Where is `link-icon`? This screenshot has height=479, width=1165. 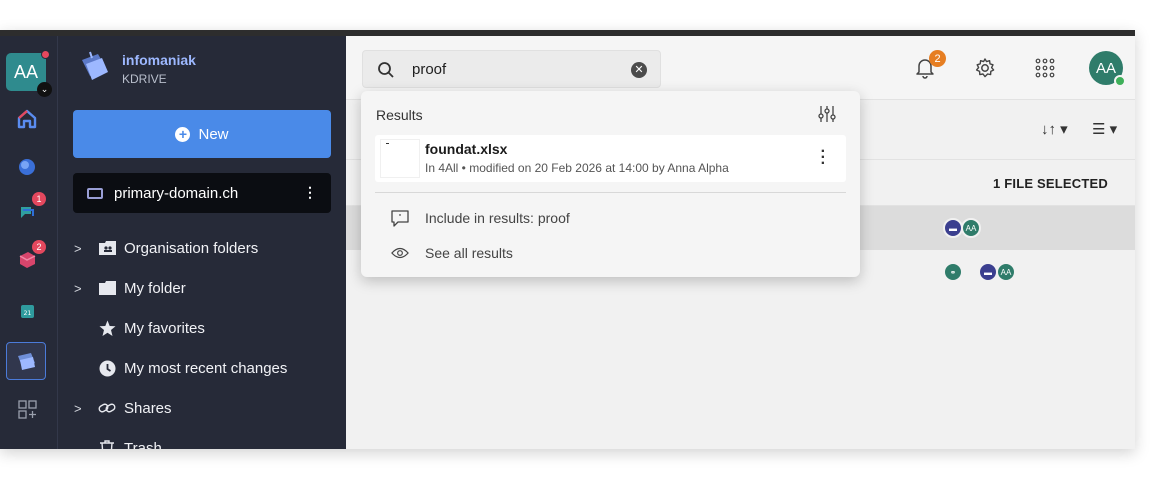
link-icon is located at coordinates (107, 408).